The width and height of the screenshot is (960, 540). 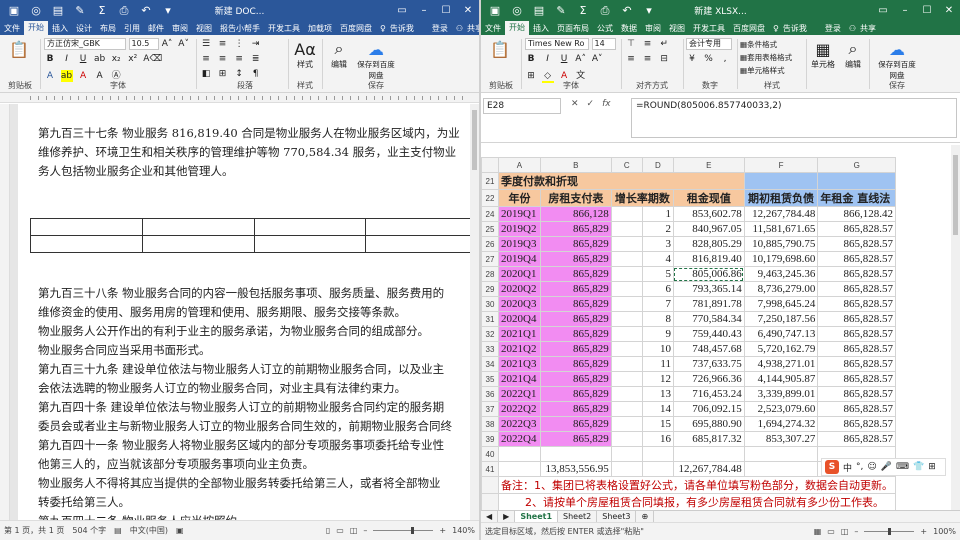 What do you see at coordinates (657, 244) in the screenshot?
I see `period-cell: 3` at bounding box center [657, 244].